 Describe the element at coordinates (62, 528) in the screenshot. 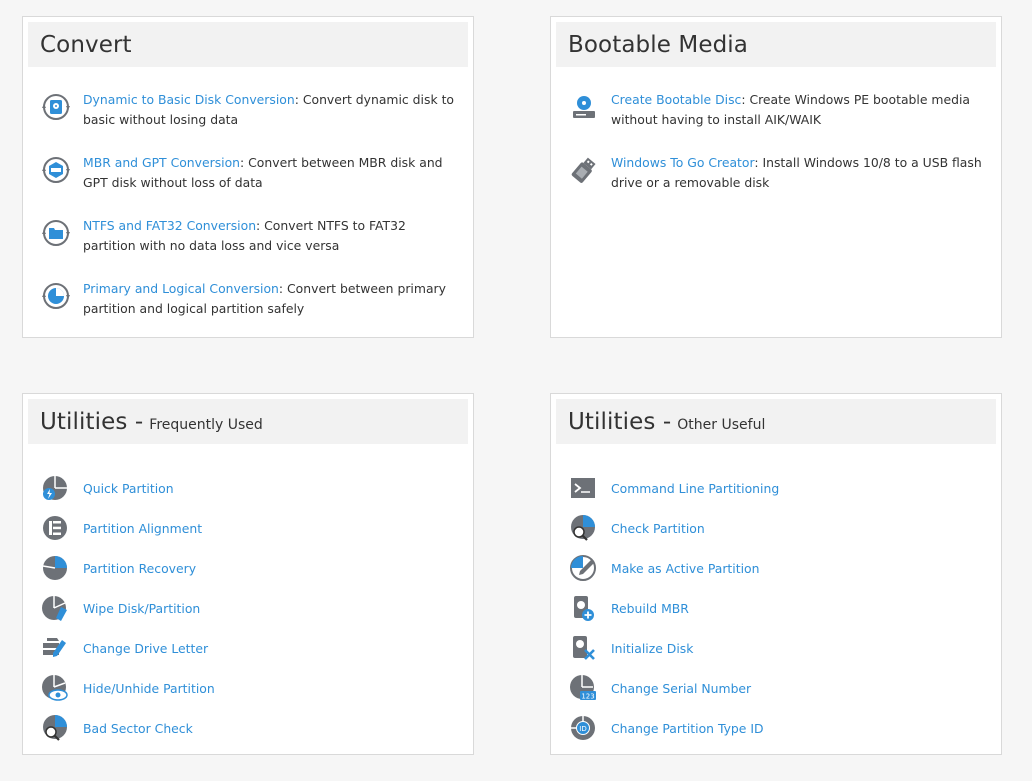

I see `partition-alignment-icon` at that location.